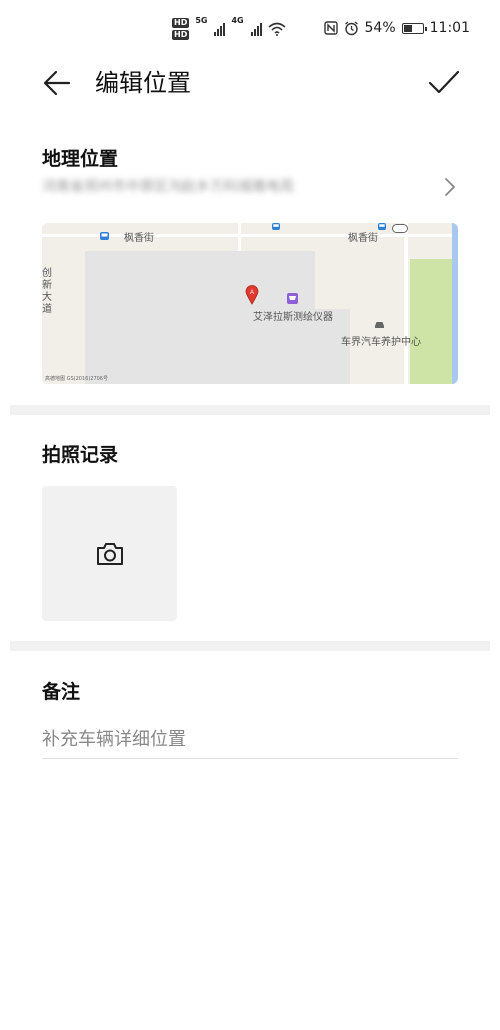  I want to click on remarks-input, so click(250, 739).